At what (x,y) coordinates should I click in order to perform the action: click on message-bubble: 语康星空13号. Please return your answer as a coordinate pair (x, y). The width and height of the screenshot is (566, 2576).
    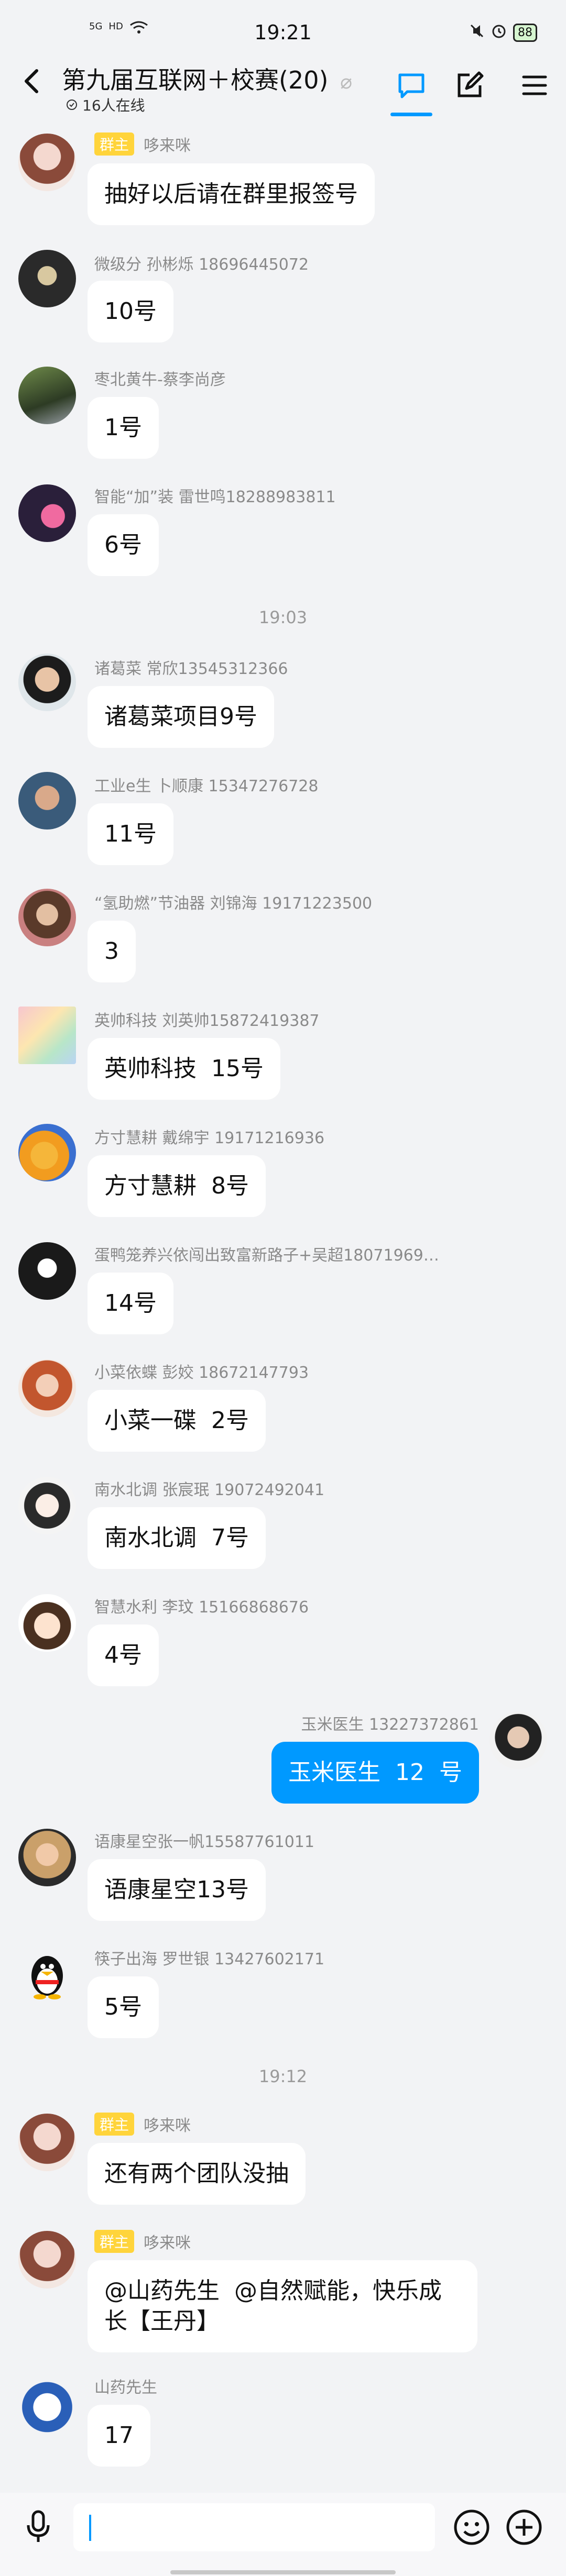
    Looking at the image, I should click on (177, 1890).